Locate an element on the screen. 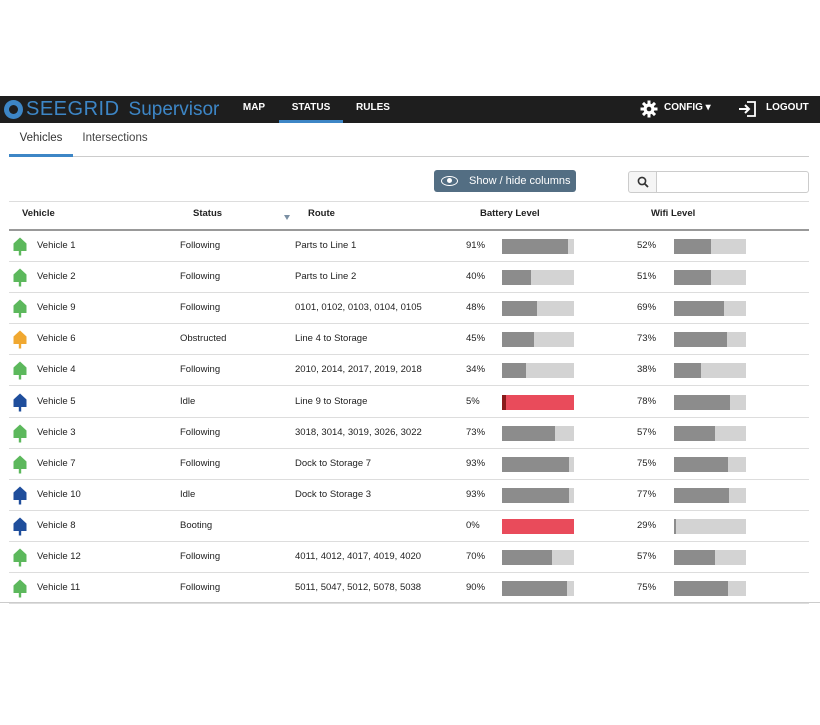 The image size is (820, 725). table-row: Vehicle 2 Following Parts to Line 2 40% 51% is located at coordinates (409, 278).